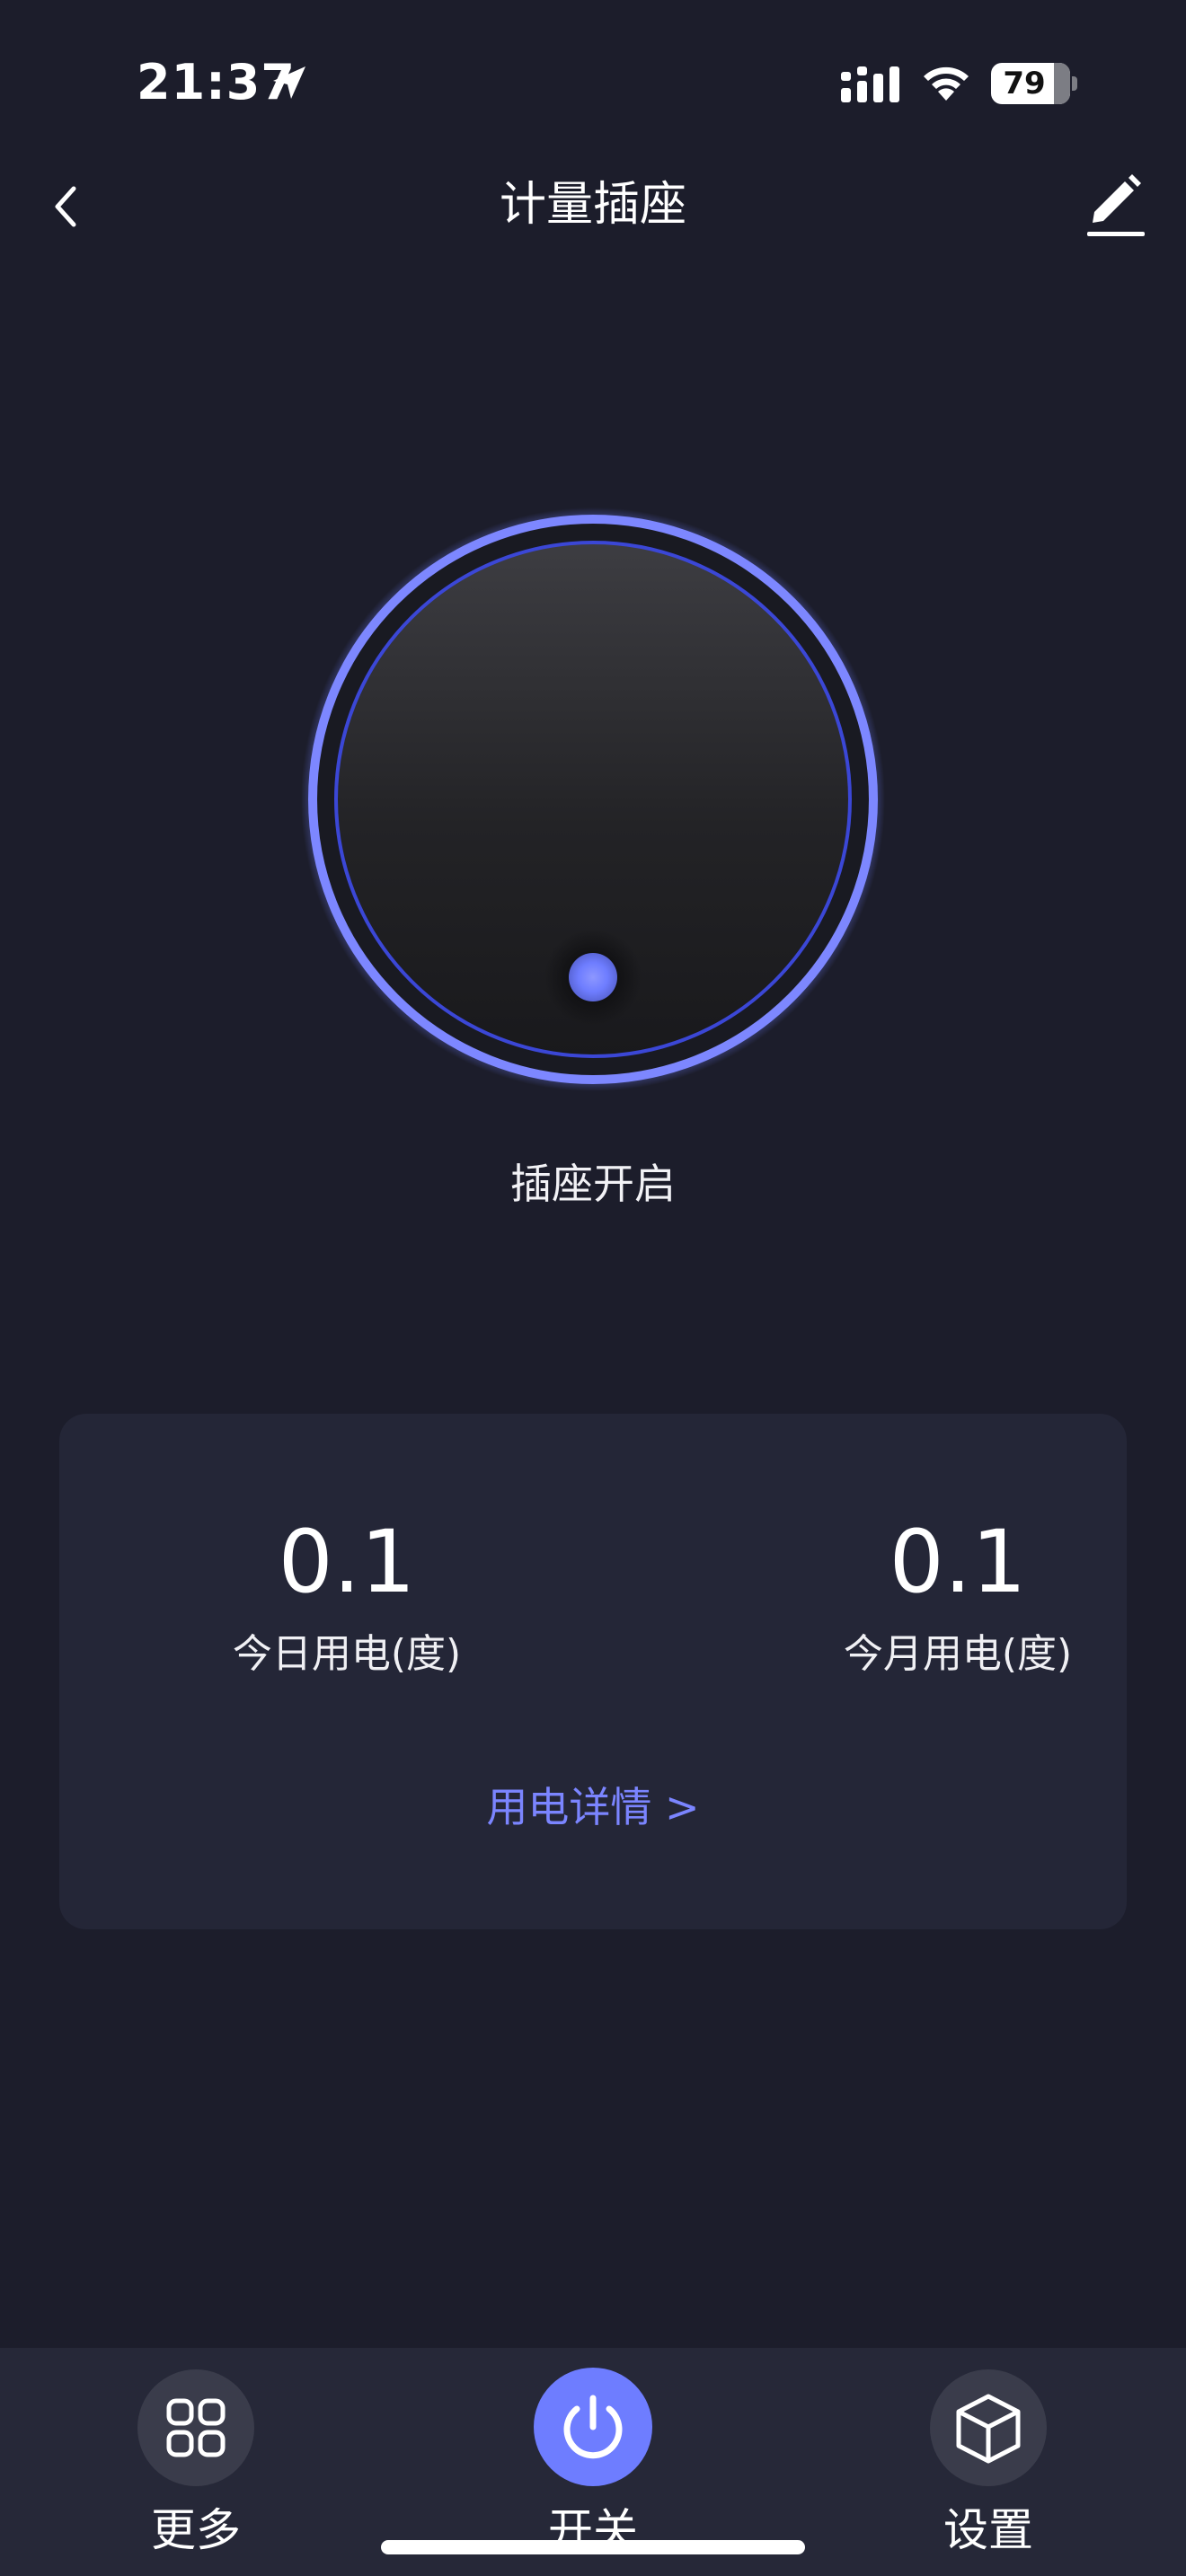 Image resolution: width=1186 pixels, height=2576 pixels. What do you see at coordinates (347, 1562) in the screenshot?
I see `today-usage-value: 0.1` at bounding box center [347, 1562].